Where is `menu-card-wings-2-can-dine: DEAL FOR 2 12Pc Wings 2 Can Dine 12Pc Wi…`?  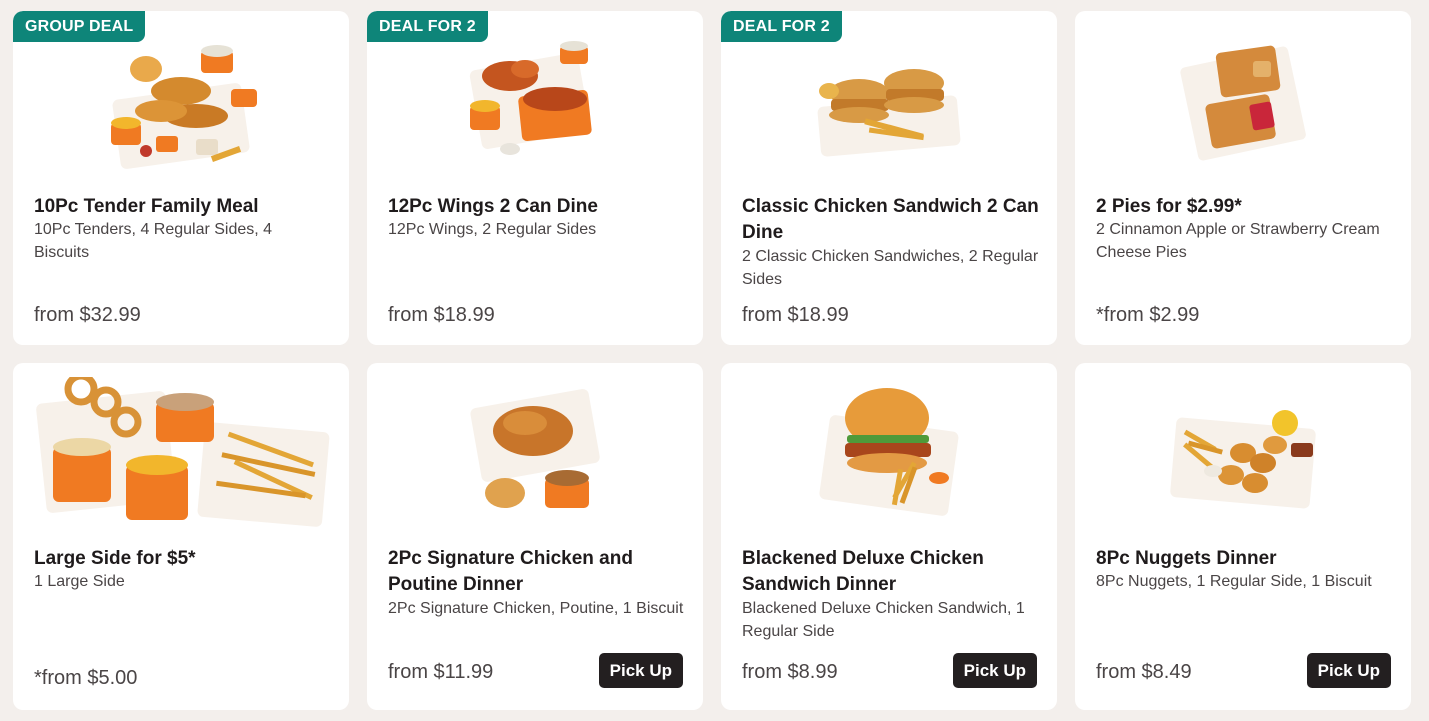 menu-card-wings-2-can-dine: DEAL FOR 2 12Pc Wings 2 Can Dine 12Pc Wi… is located at coordinates (535, 178).